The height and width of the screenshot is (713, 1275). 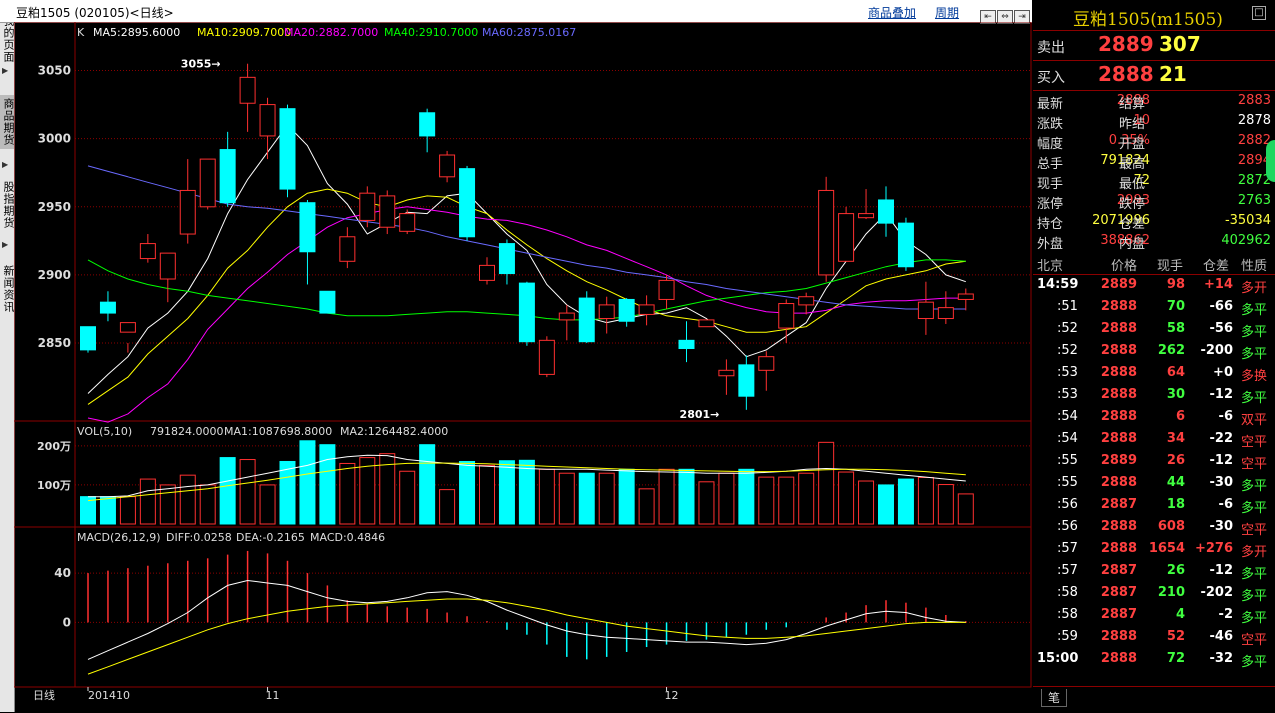 I want to click on tick-row: :55 2888 44 -30 多平, so click(x=1154, y=483).